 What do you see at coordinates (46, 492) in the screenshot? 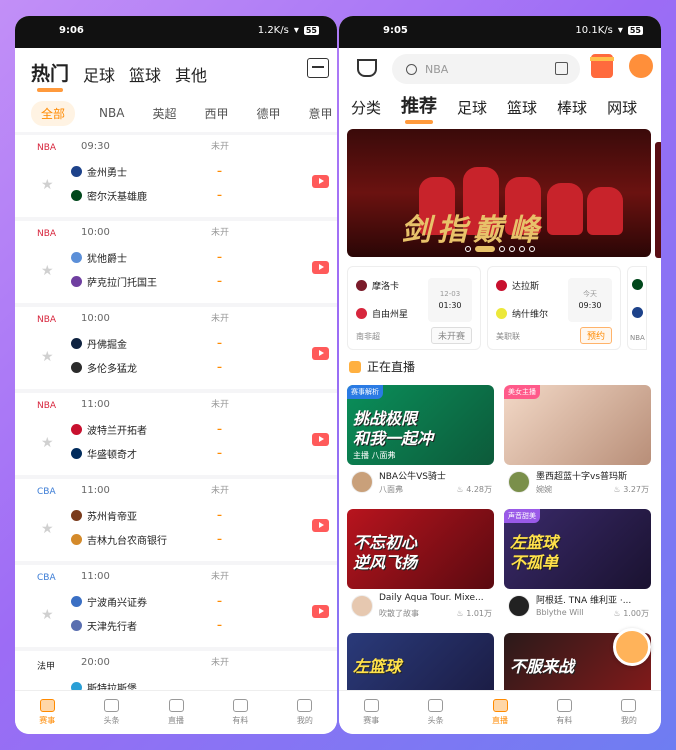
I see `match-league: CBA` at bounding box center [46, 492].